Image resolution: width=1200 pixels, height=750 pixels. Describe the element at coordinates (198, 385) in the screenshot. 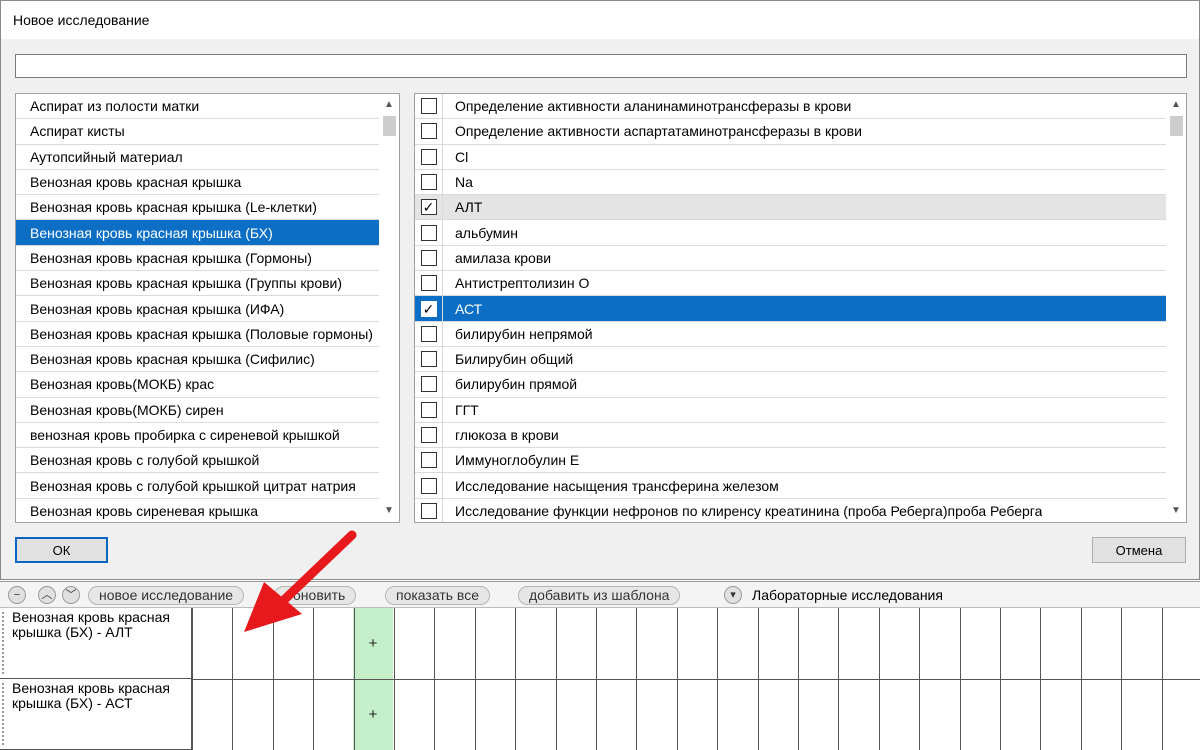

I see `material-item: Венозная кровь(МОКБ) крас` at that location.